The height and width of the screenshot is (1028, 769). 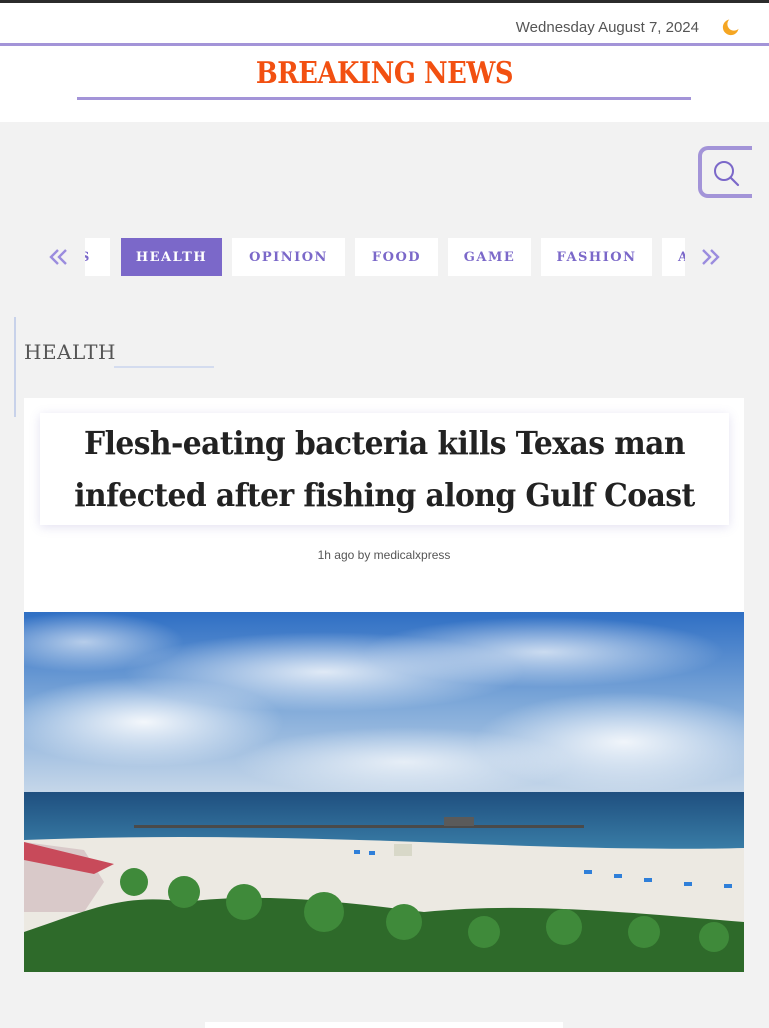 I want to click on category-tab: A, so click(x=673, y=257).